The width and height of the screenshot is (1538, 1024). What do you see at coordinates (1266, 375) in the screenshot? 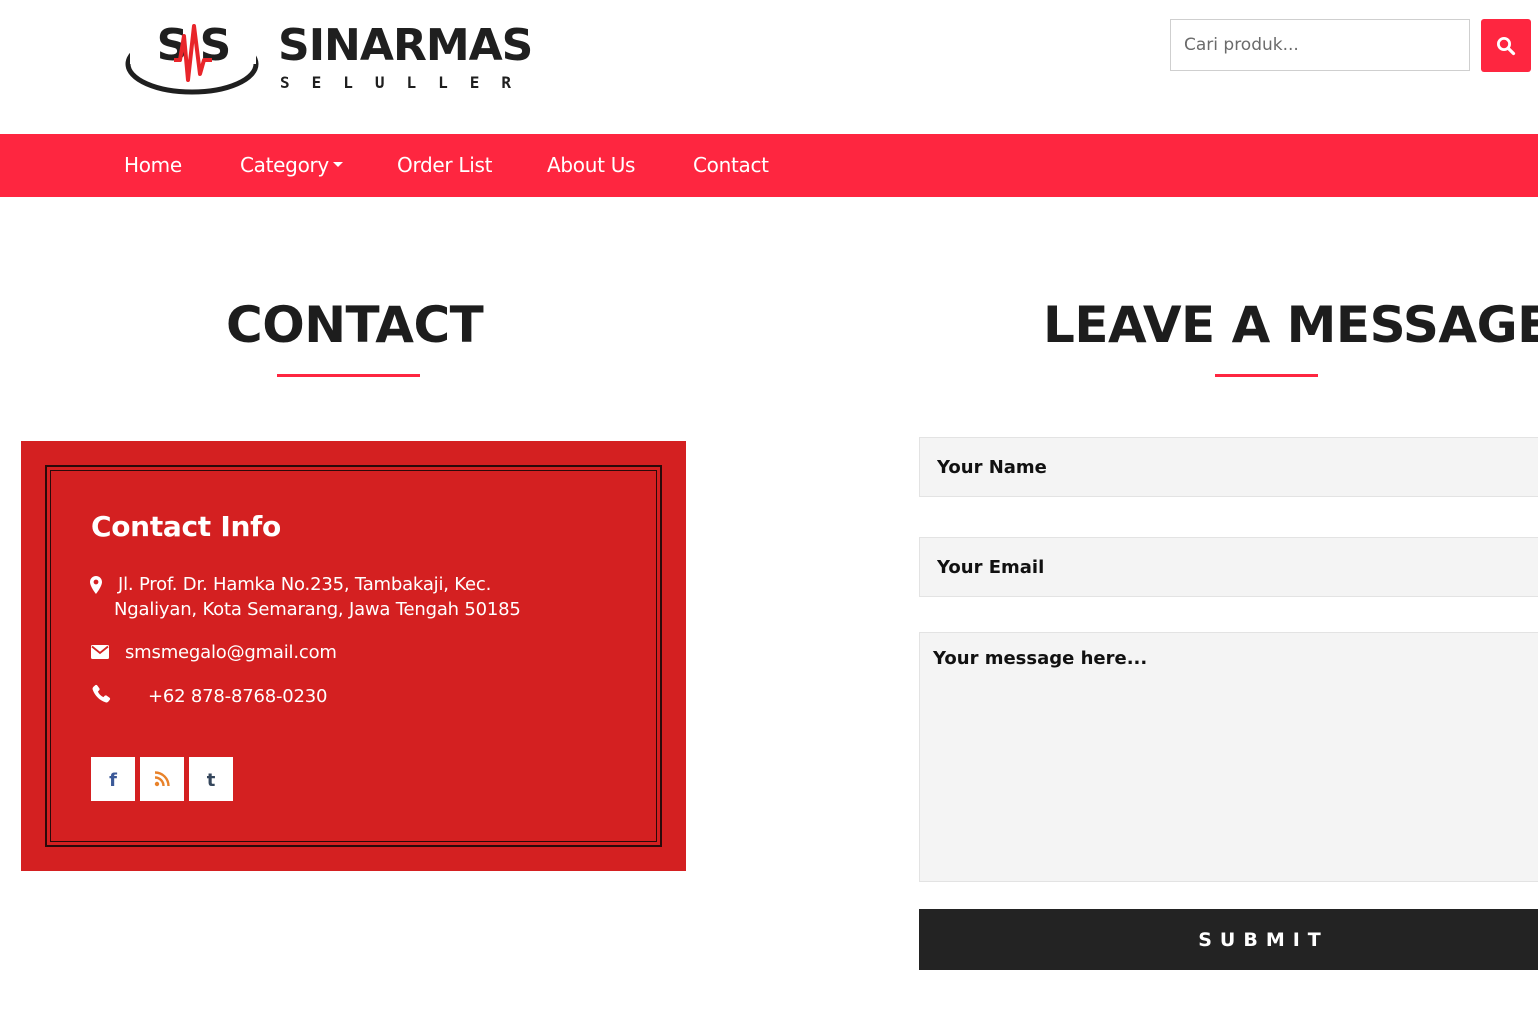
I see `form-heading-underline` at bounding box center [1266, 375].